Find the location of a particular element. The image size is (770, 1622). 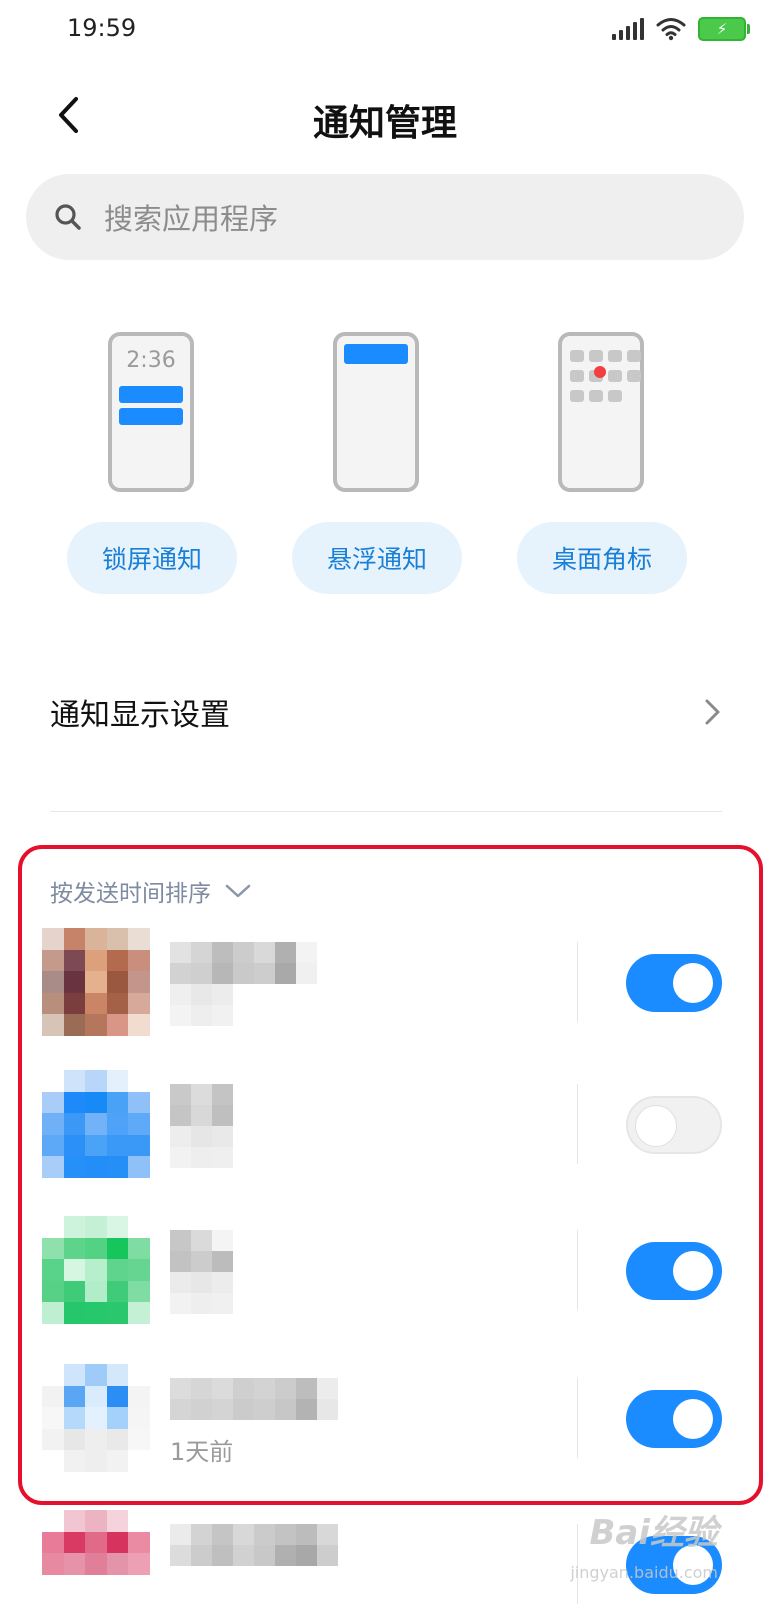

chevron-down-icon is located at coordinates (238, 891).